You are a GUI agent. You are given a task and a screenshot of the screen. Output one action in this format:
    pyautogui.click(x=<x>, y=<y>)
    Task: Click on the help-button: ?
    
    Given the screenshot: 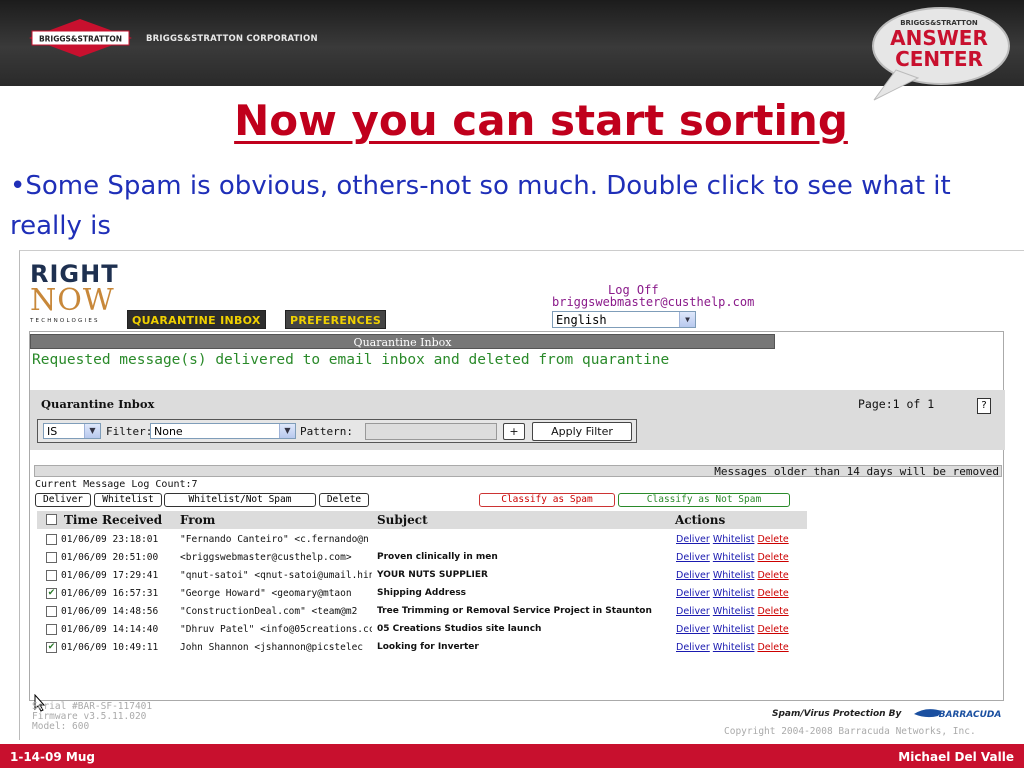 What is the action you would take?
    pyautogui.click(x=984, y=406)
    